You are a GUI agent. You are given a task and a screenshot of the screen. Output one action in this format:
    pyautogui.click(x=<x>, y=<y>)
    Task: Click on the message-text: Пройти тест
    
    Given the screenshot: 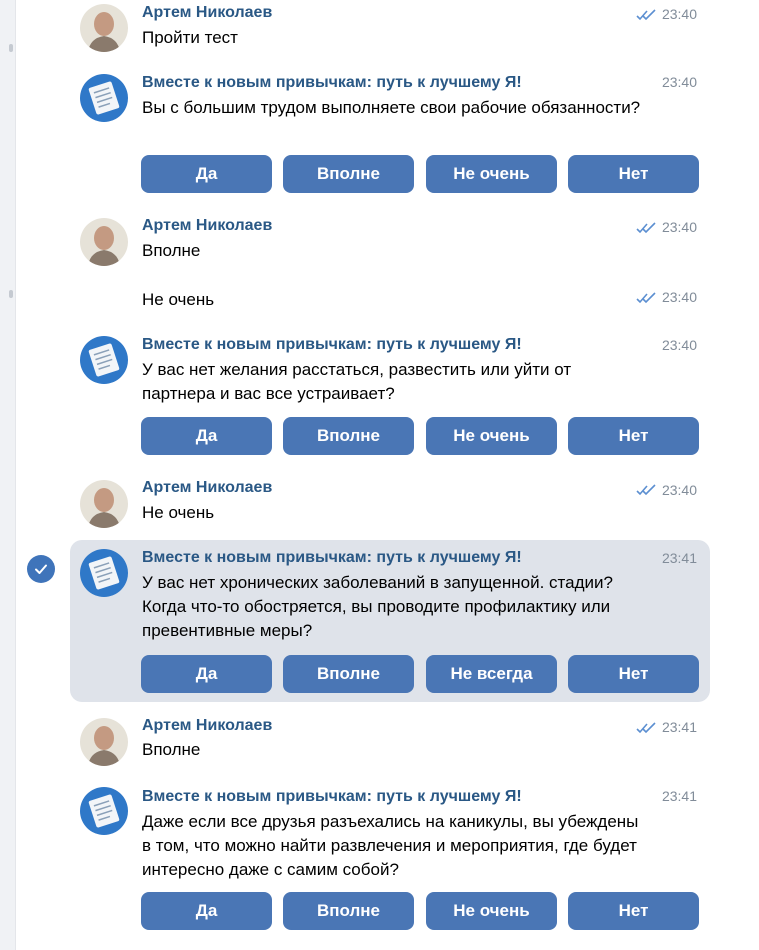 What is the action you would take?
    pyautogui.click(x=190, y=37)
    